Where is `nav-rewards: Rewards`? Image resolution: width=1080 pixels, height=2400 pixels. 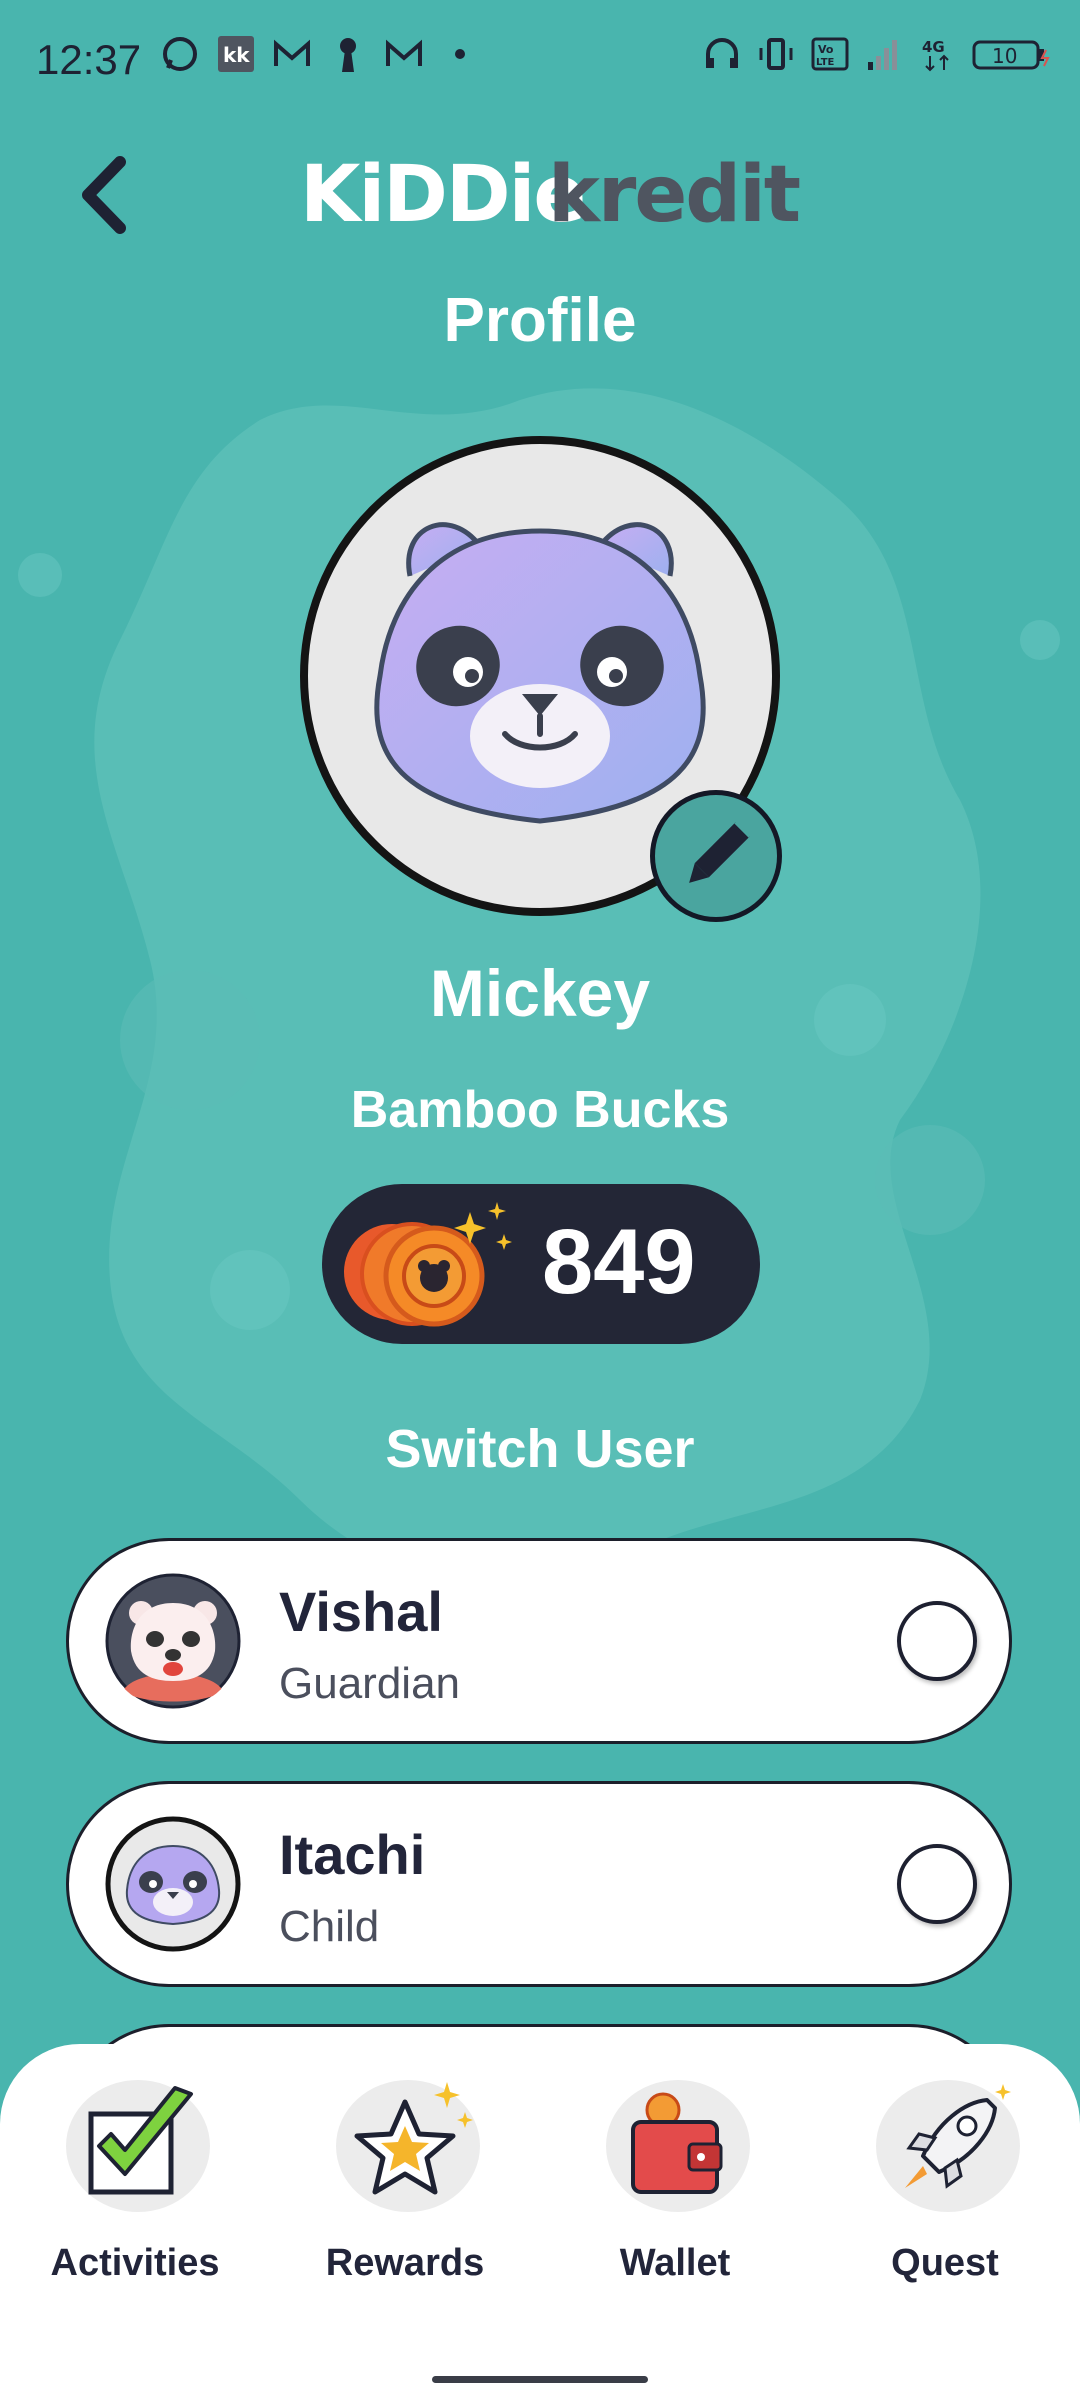
nav-rewards: Rewards is located at coordinates (405, 2184).